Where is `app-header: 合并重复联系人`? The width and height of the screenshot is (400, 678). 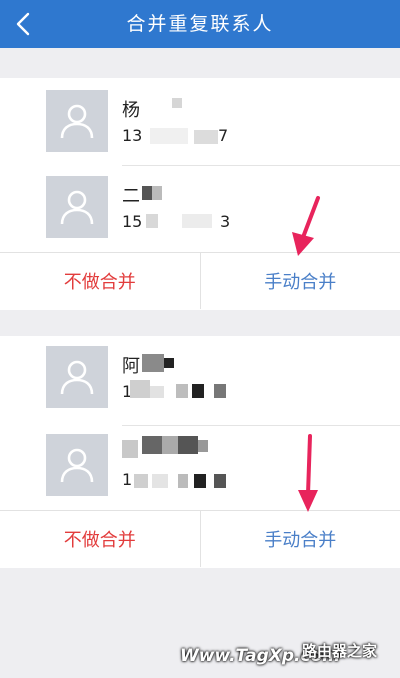 app-header: 合并重复联系人 is located at coordinates (200, 24).